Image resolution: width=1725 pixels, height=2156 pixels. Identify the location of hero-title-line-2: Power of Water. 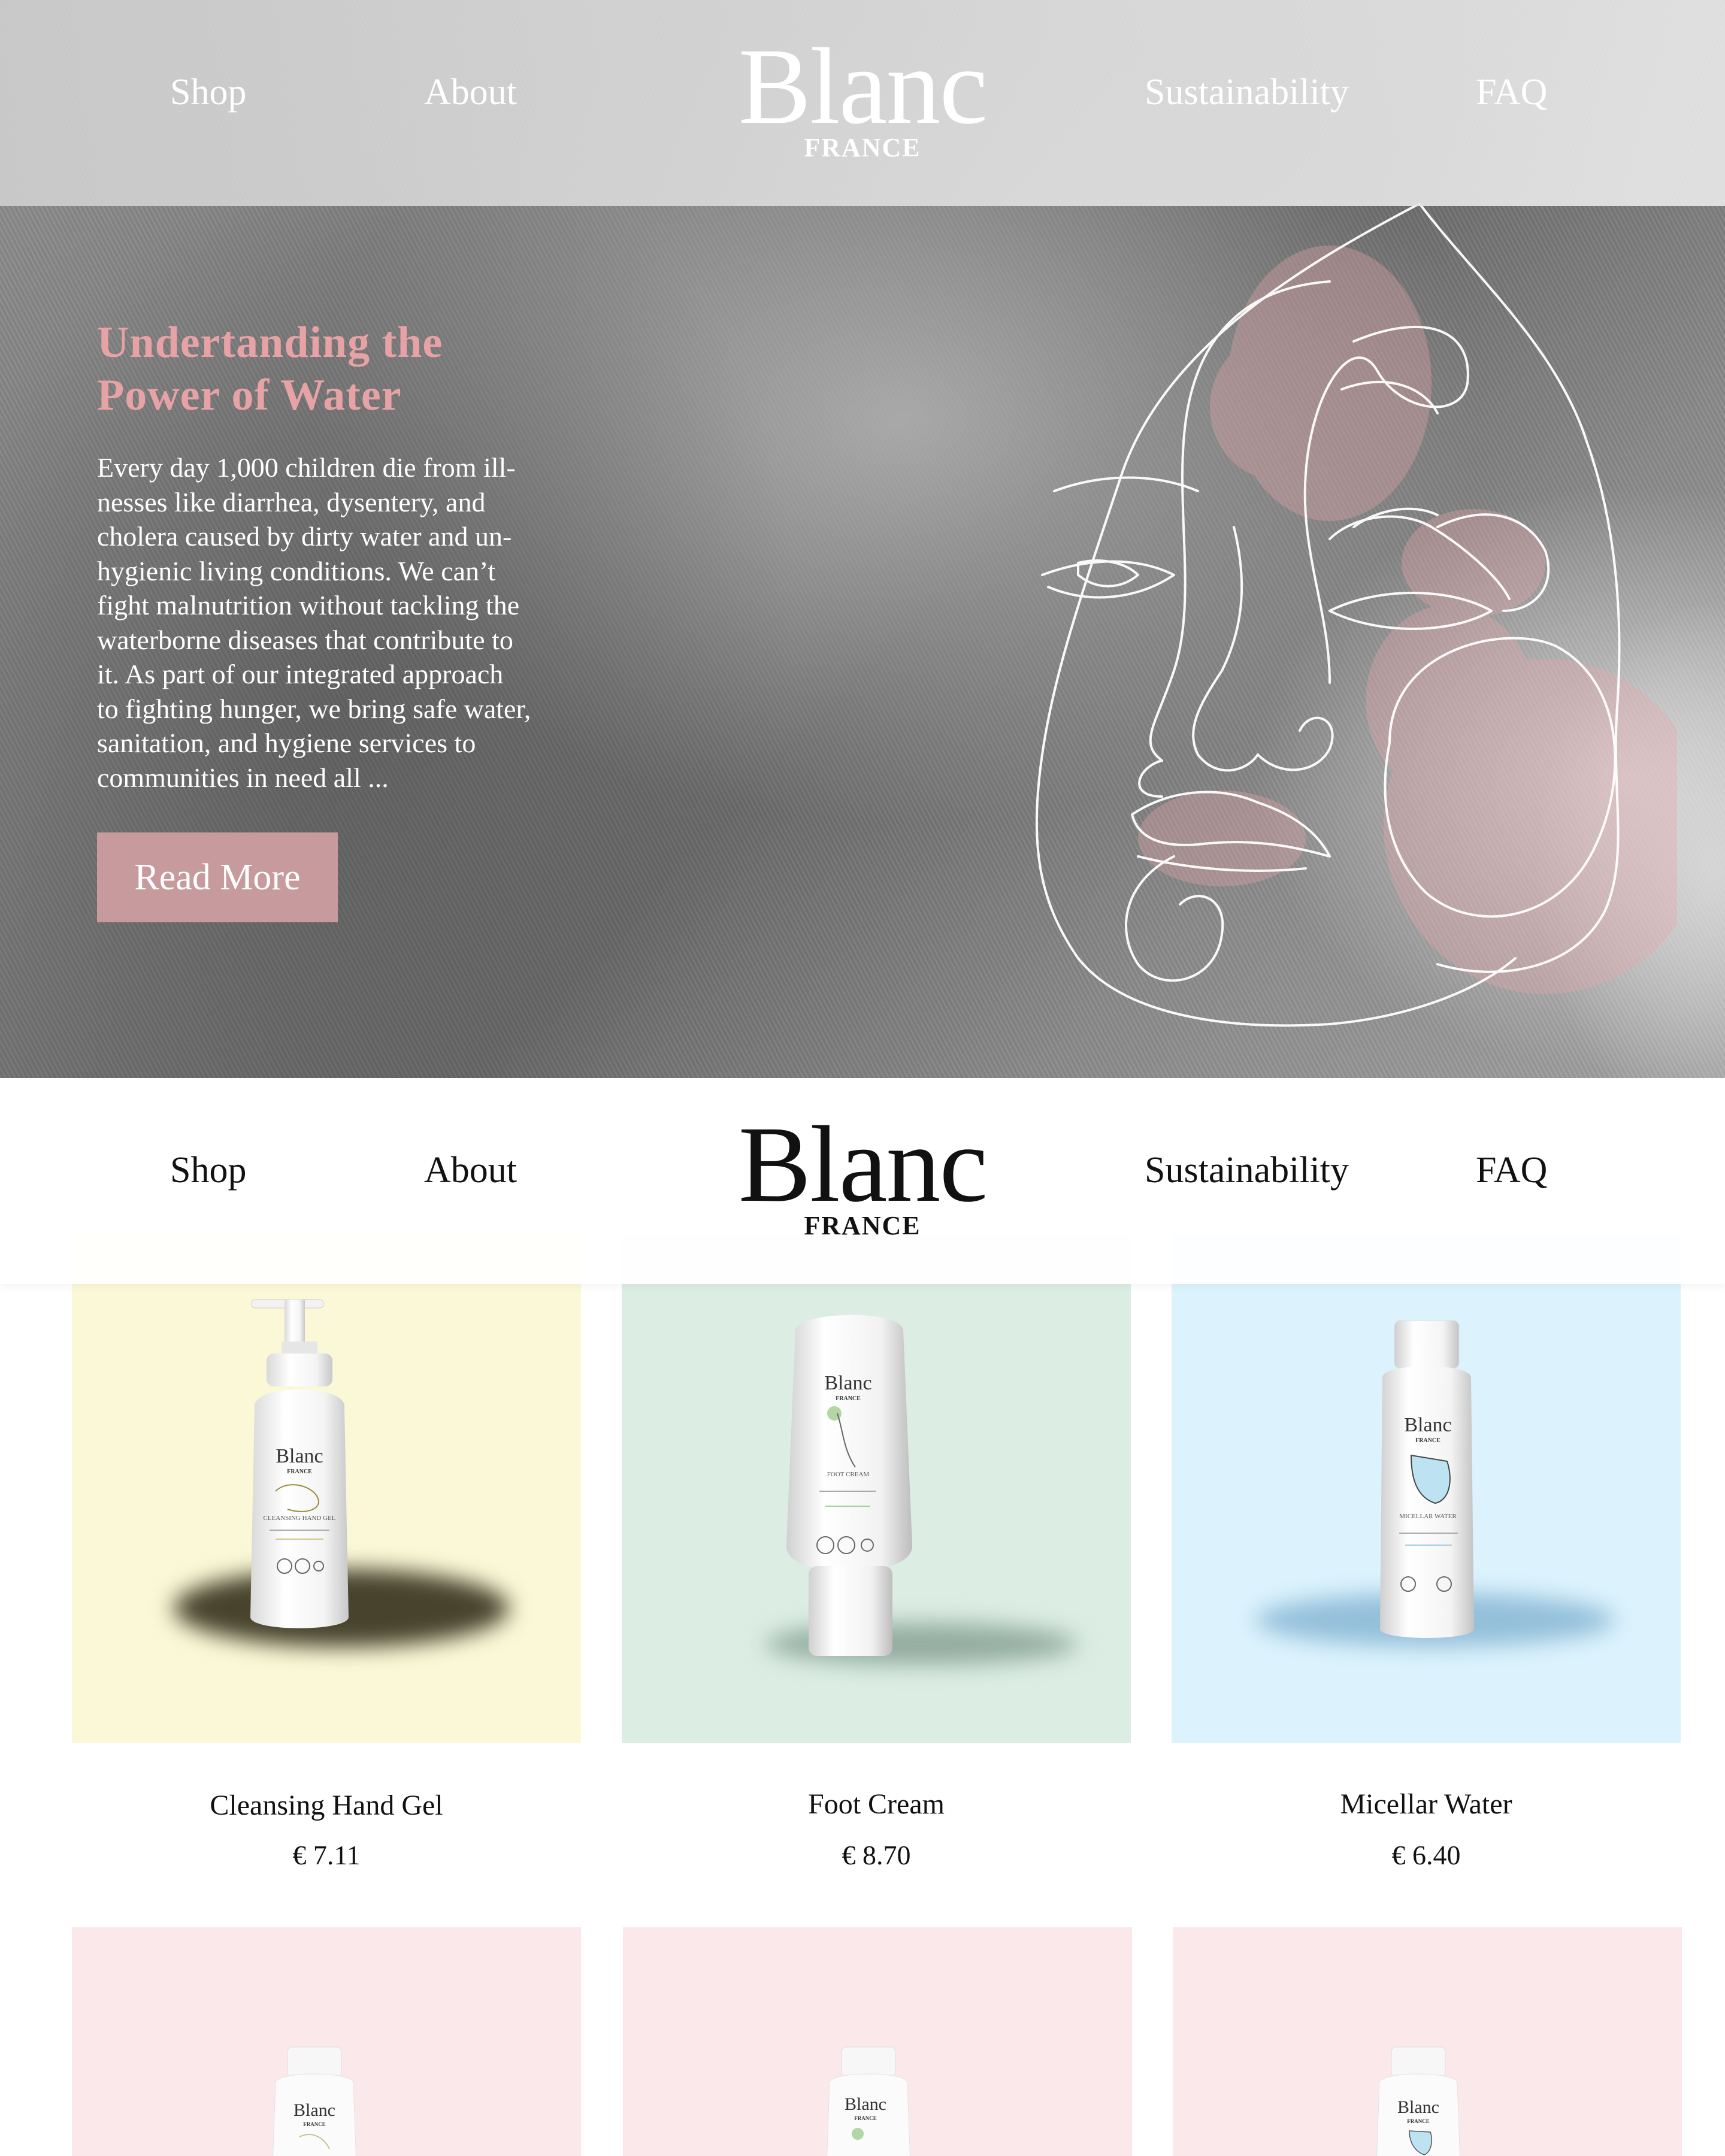
(249, 396).